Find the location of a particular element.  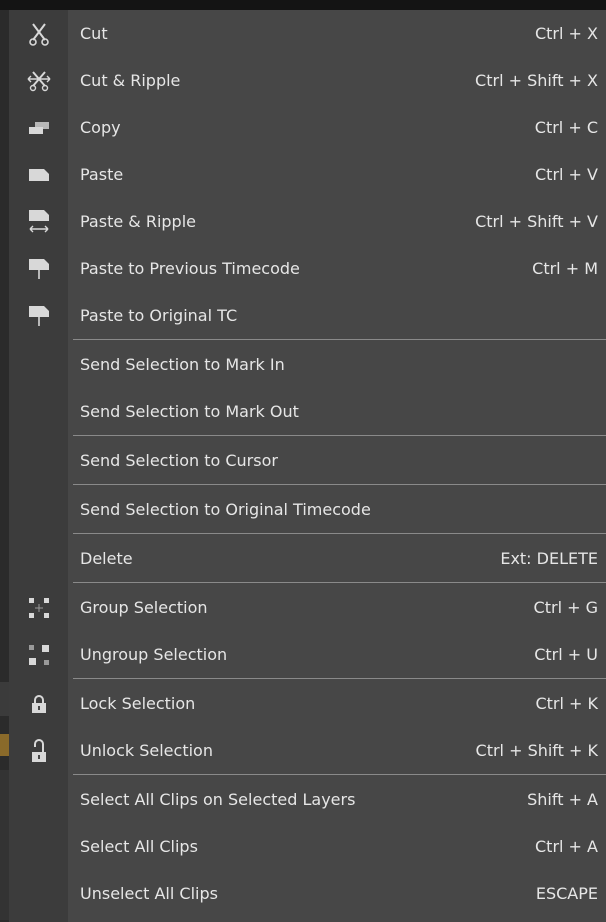

menu-item-shortcut: Shift + A is located at coordinates (562, 799).